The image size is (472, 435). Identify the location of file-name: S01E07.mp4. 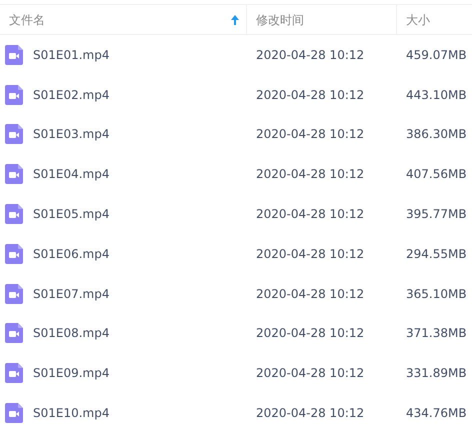
(71, 293).